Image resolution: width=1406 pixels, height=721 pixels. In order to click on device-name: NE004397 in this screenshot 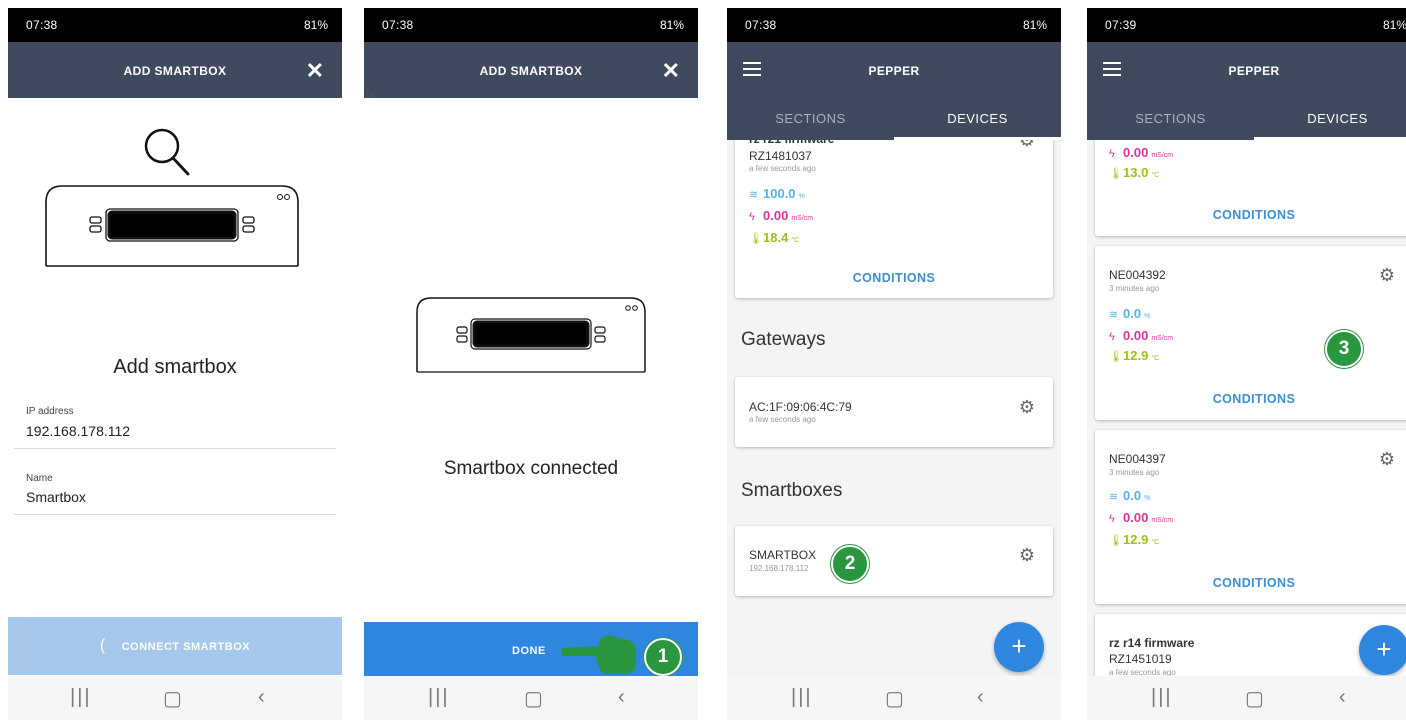, I will do `click(1137, 459)`.